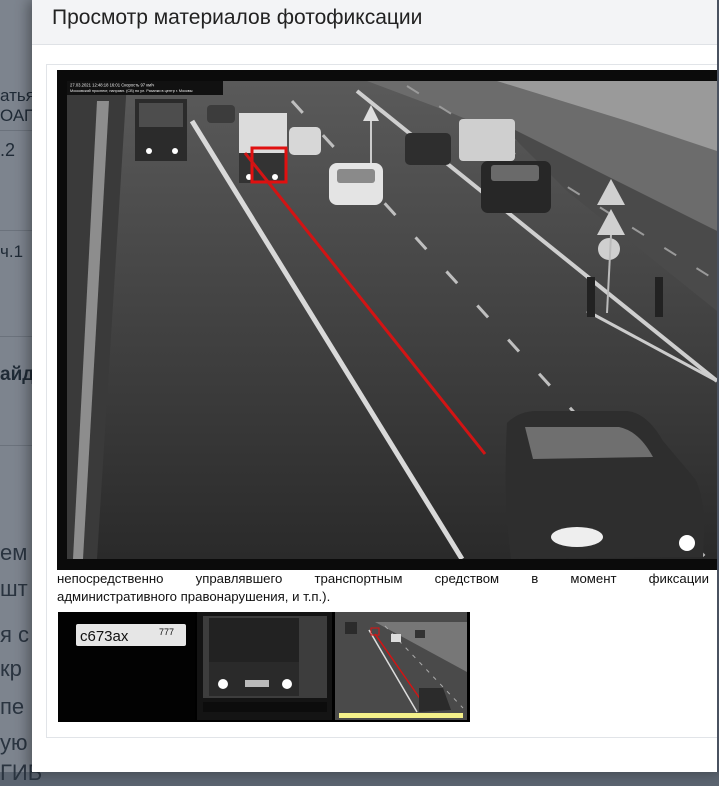 Image resolution: width=719 pixels, height=786 pixels. Describe the element at coordinates (12, 251) in the screenshot. I see `bg-fragment: ч.1` at that location.